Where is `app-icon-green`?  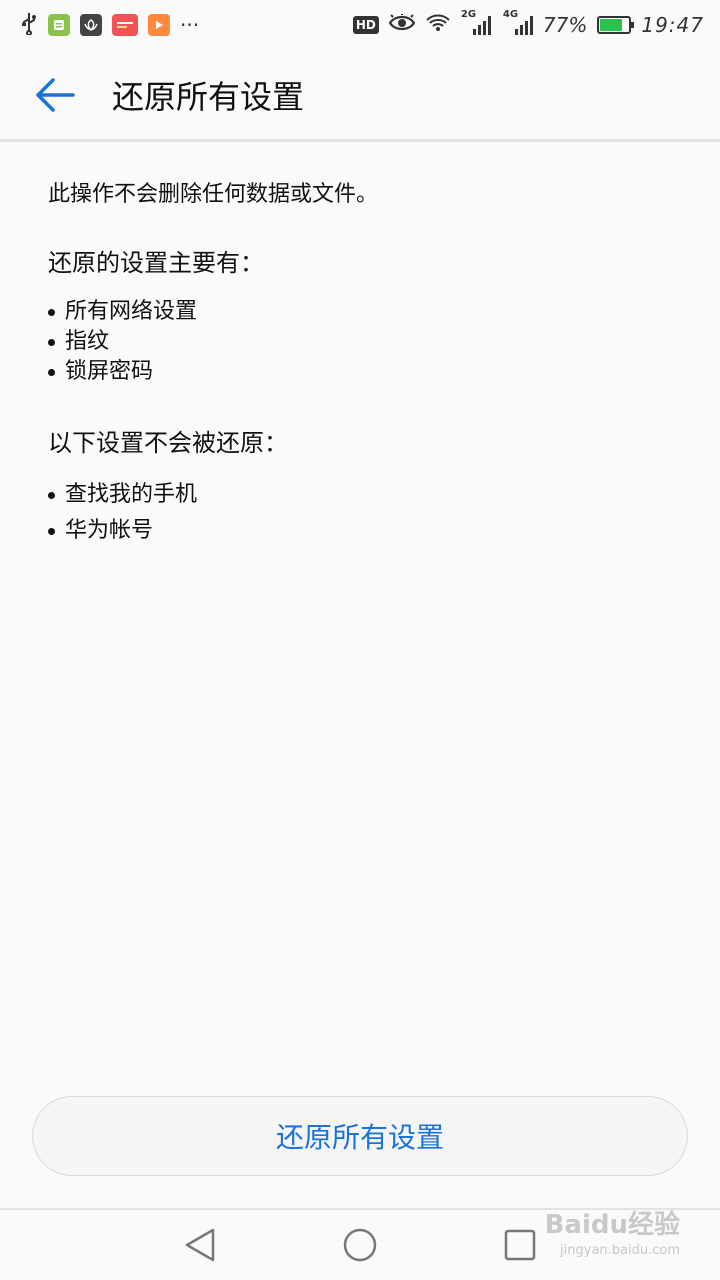
app-icon-green is located at coordinates (59, 25).